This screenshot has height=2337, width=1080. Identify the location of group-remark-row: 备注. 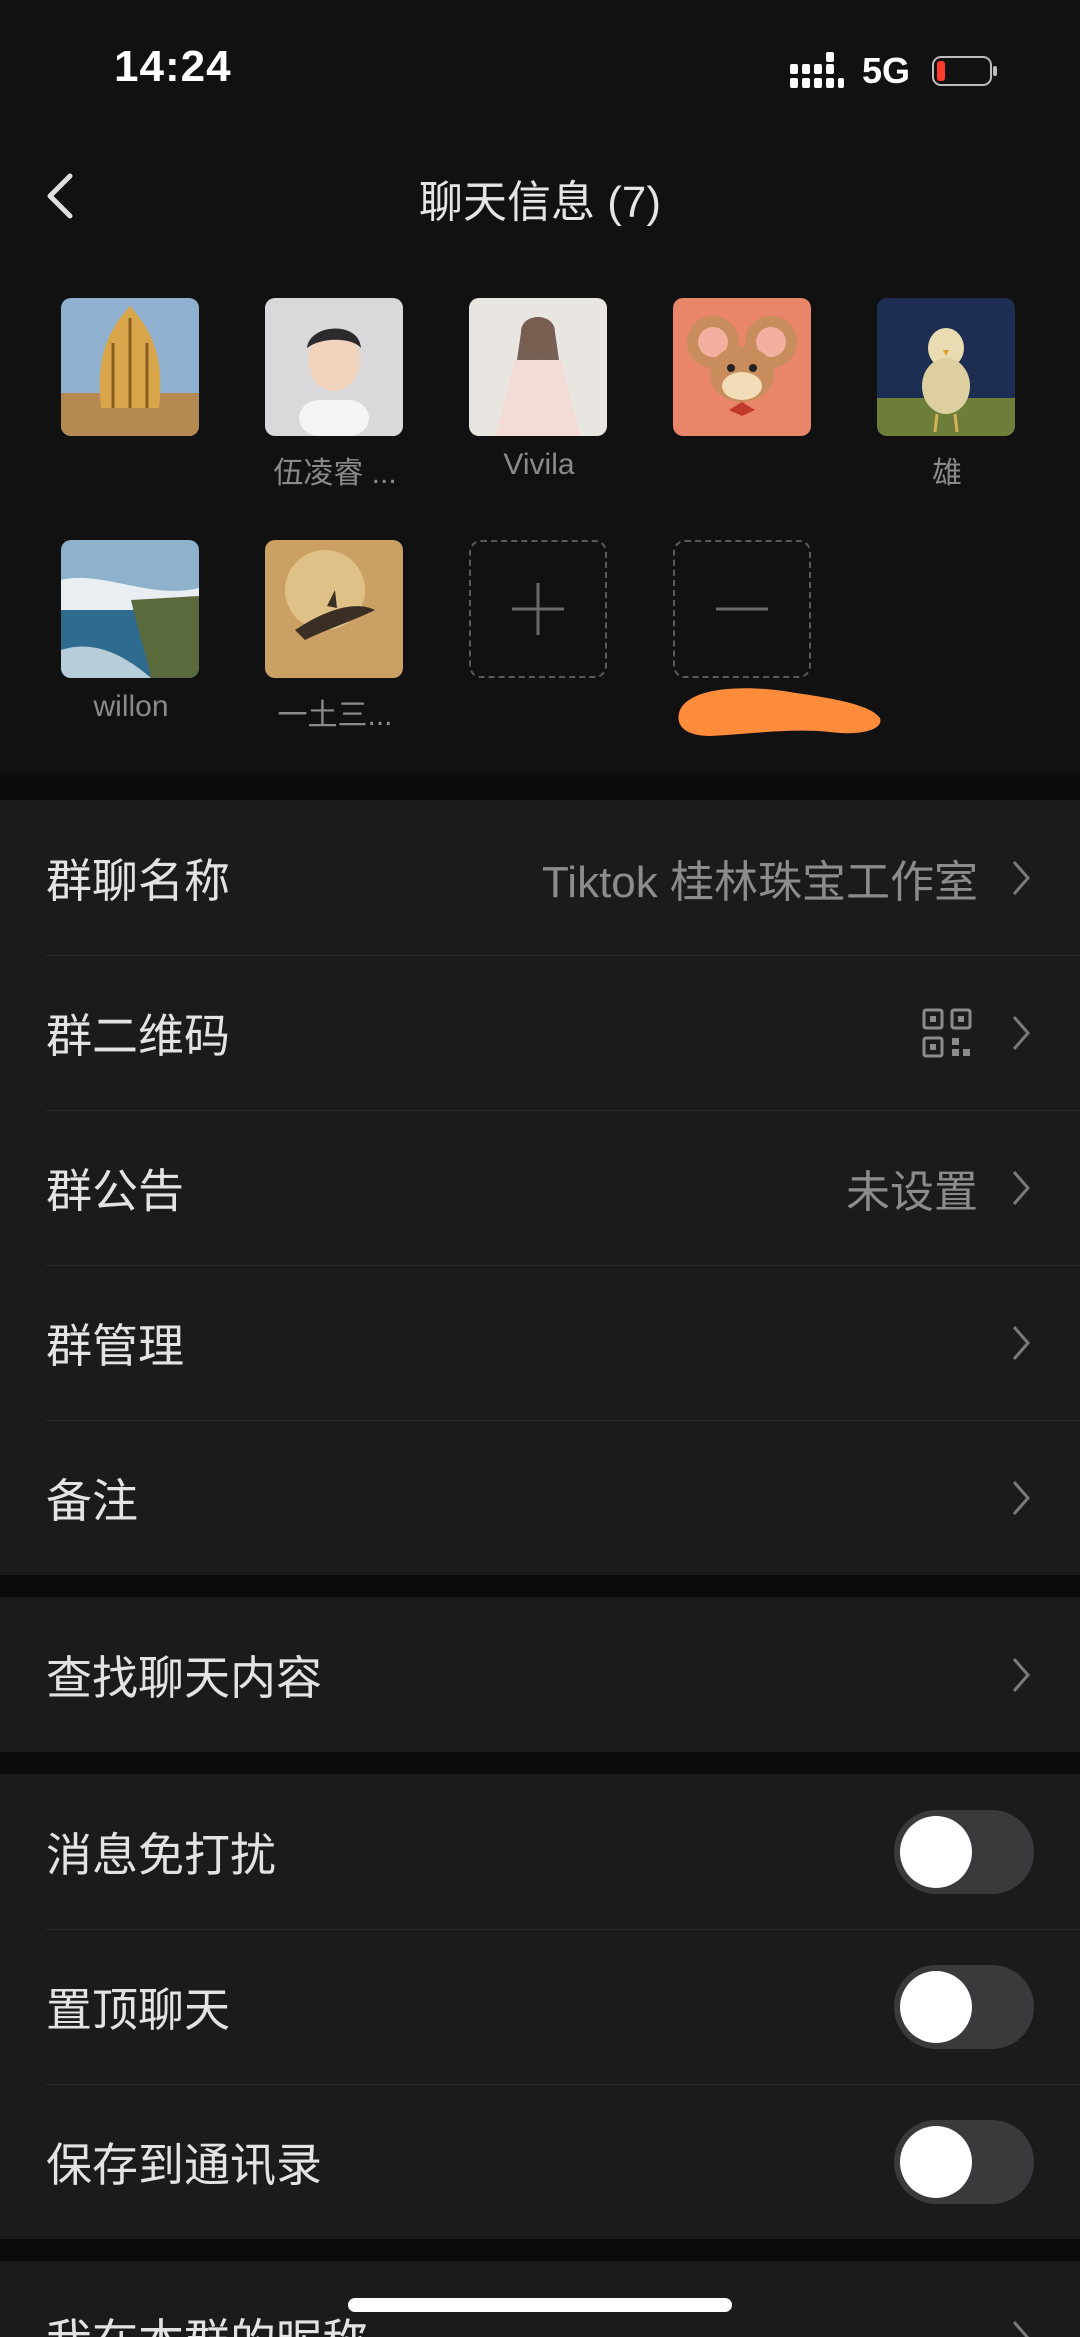
(540, 1497).